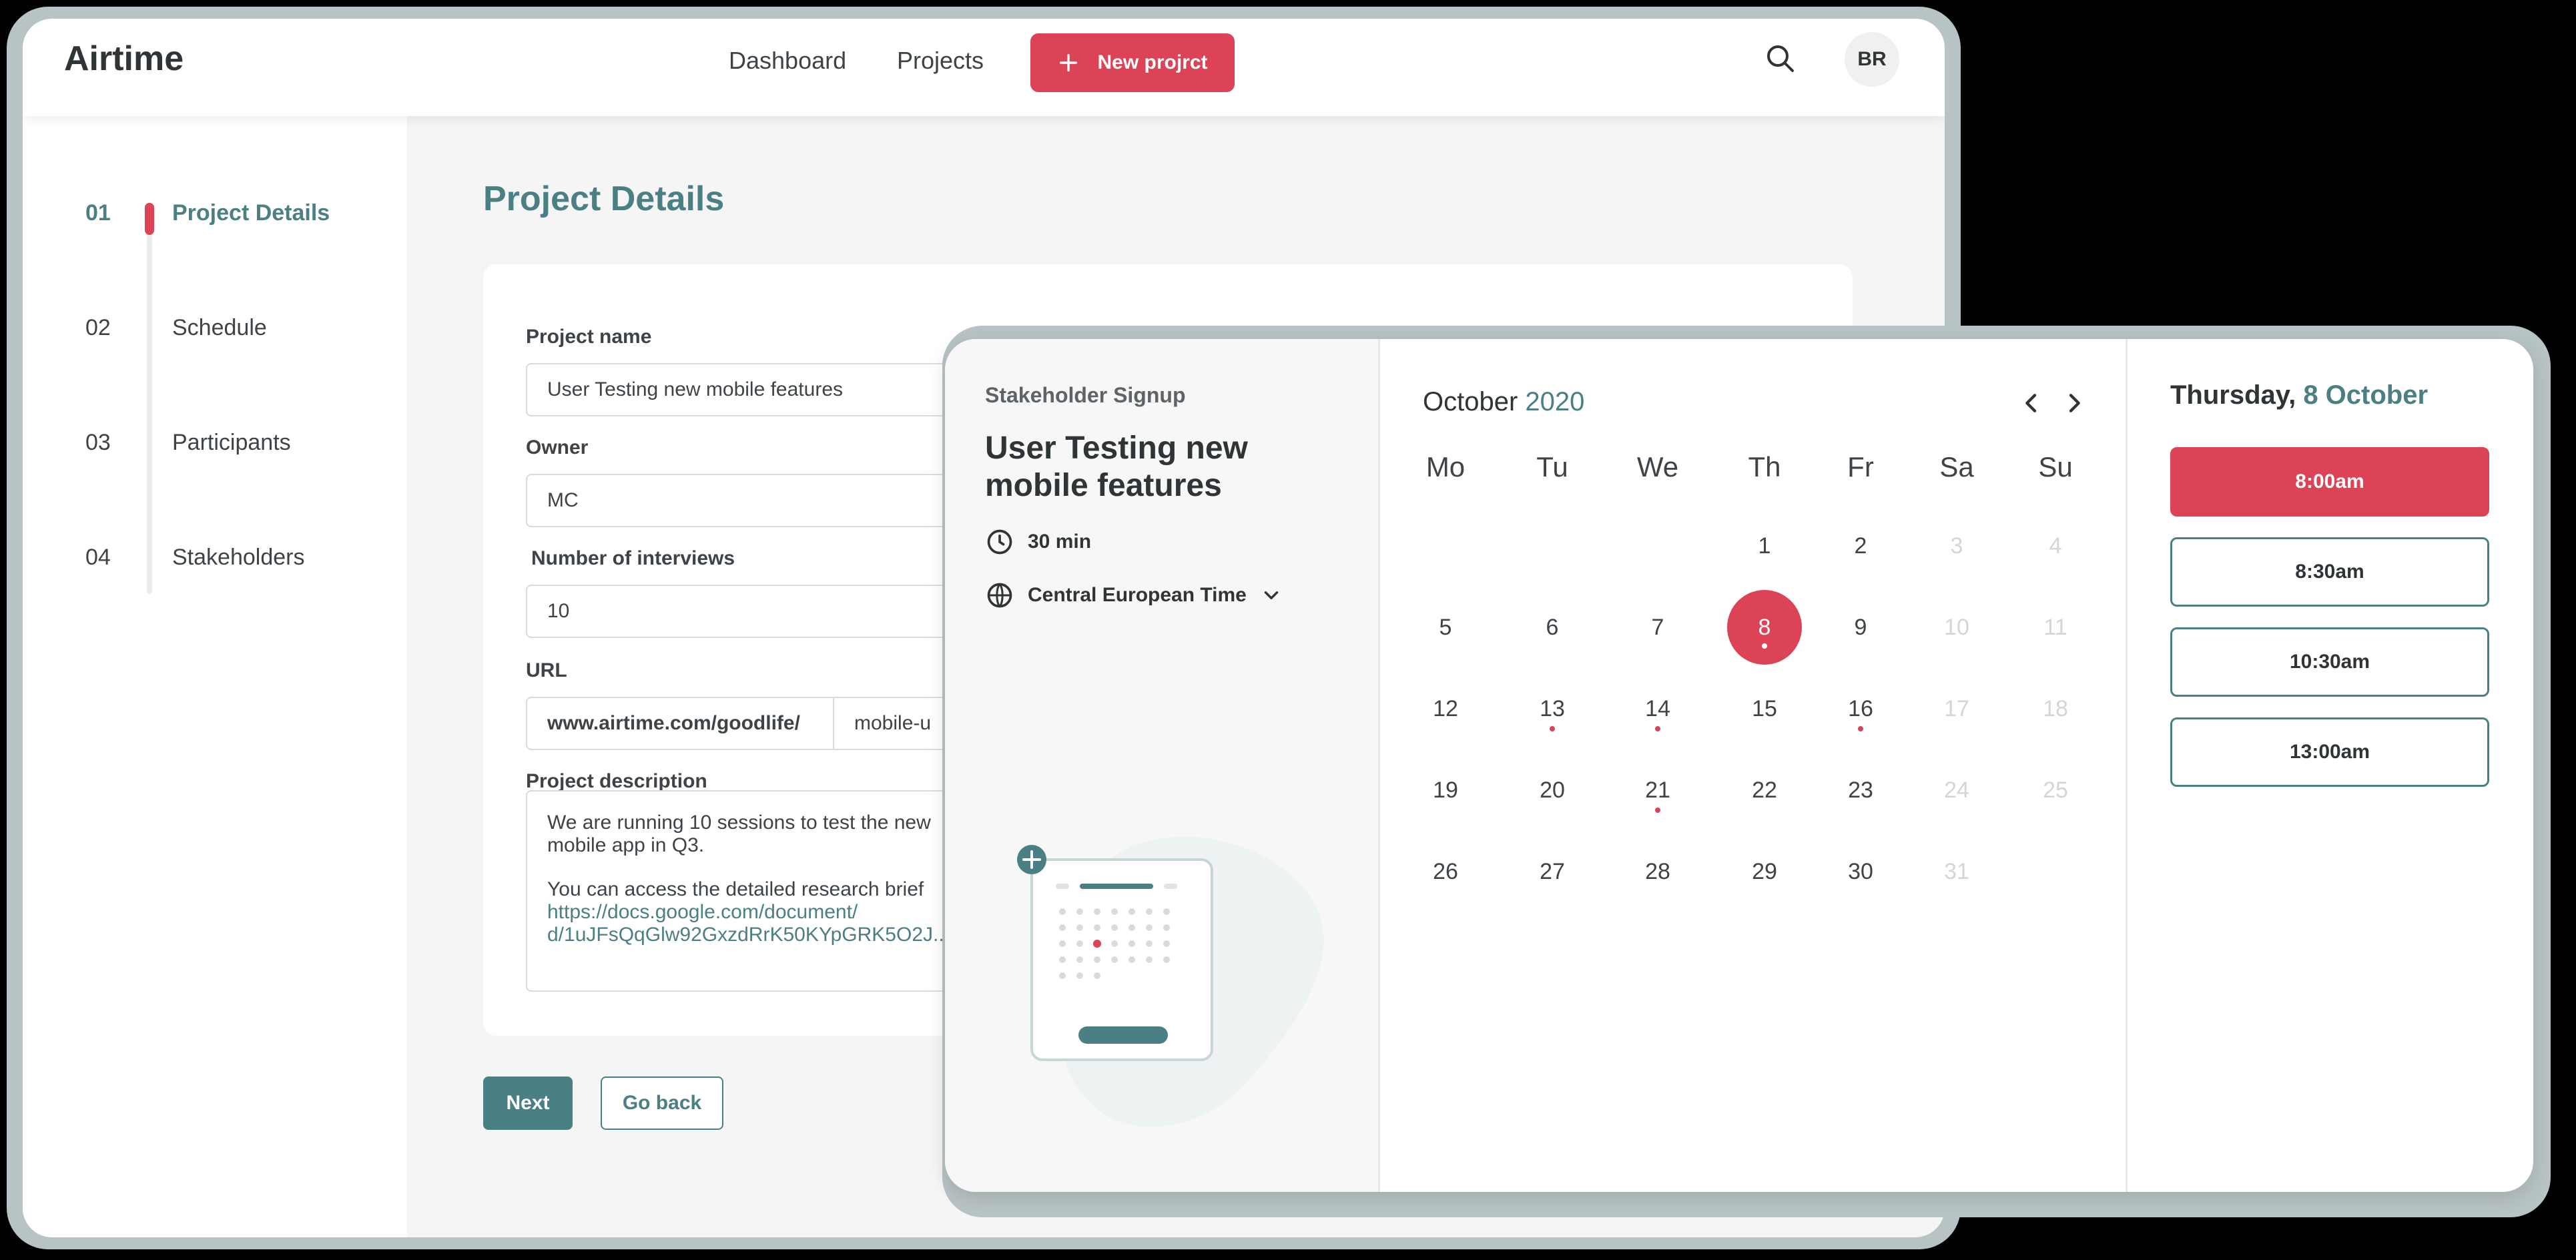 This screenshot has height=1260, width=2576. Describe the element at coordinates (1657, 467) in the screenshot. I see `weekday-label: We` at that location.